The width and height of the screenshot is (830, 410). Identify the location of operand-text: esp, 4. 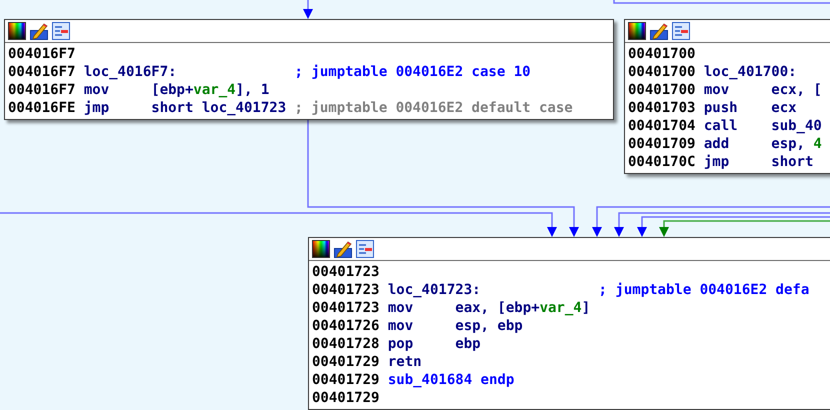
(796, 144).